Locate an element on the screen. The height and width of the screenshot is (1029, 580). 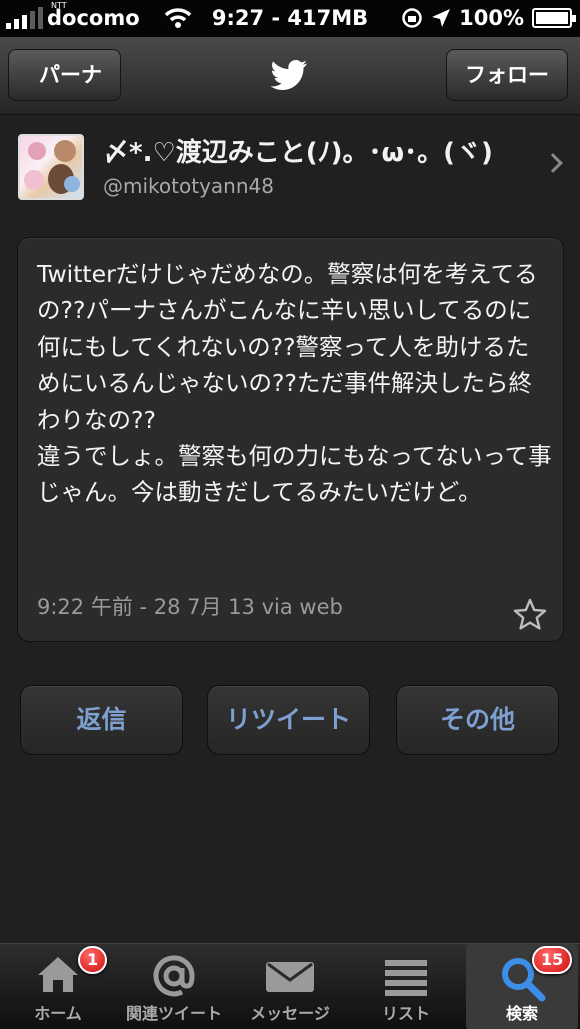
tab-lists: リスト is located at coordinates (406, 986).